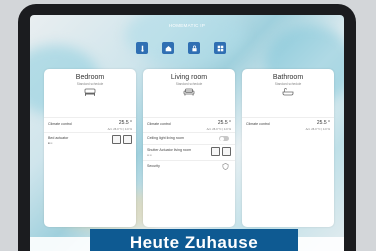 The width and height of the screenshot is (376, 251). I want to click on lock-icon, so click(194, 48).